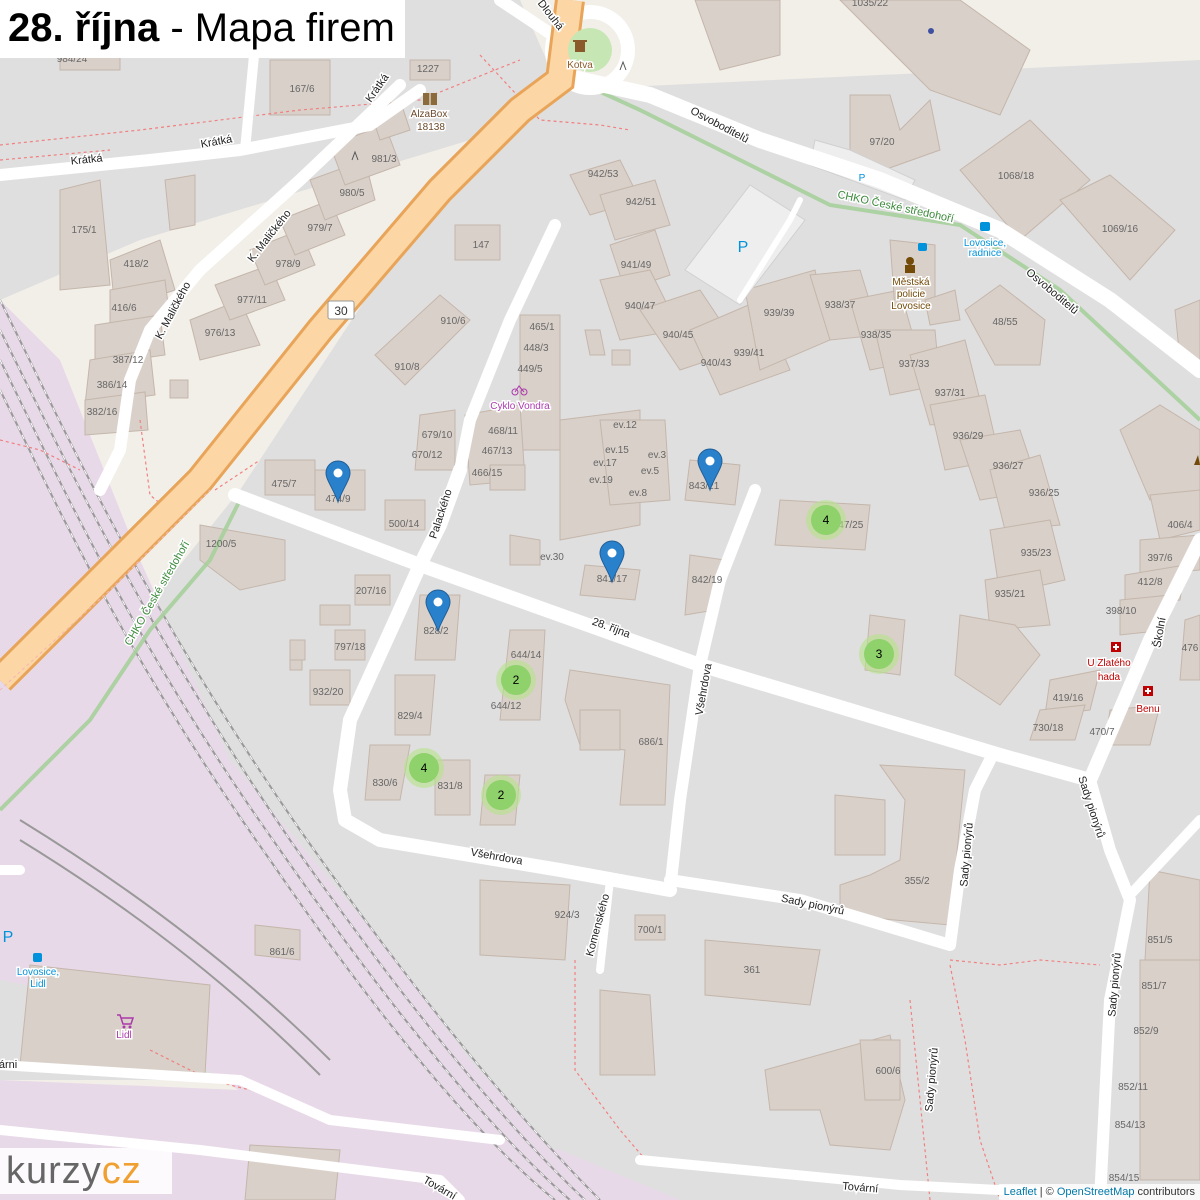 The width and height of the screenshot is (1200, 1200). What do you see at coordinates (1149, 582) in the screenshot?
I see `house-number: 412/8` at bounding box center [1149, 582].